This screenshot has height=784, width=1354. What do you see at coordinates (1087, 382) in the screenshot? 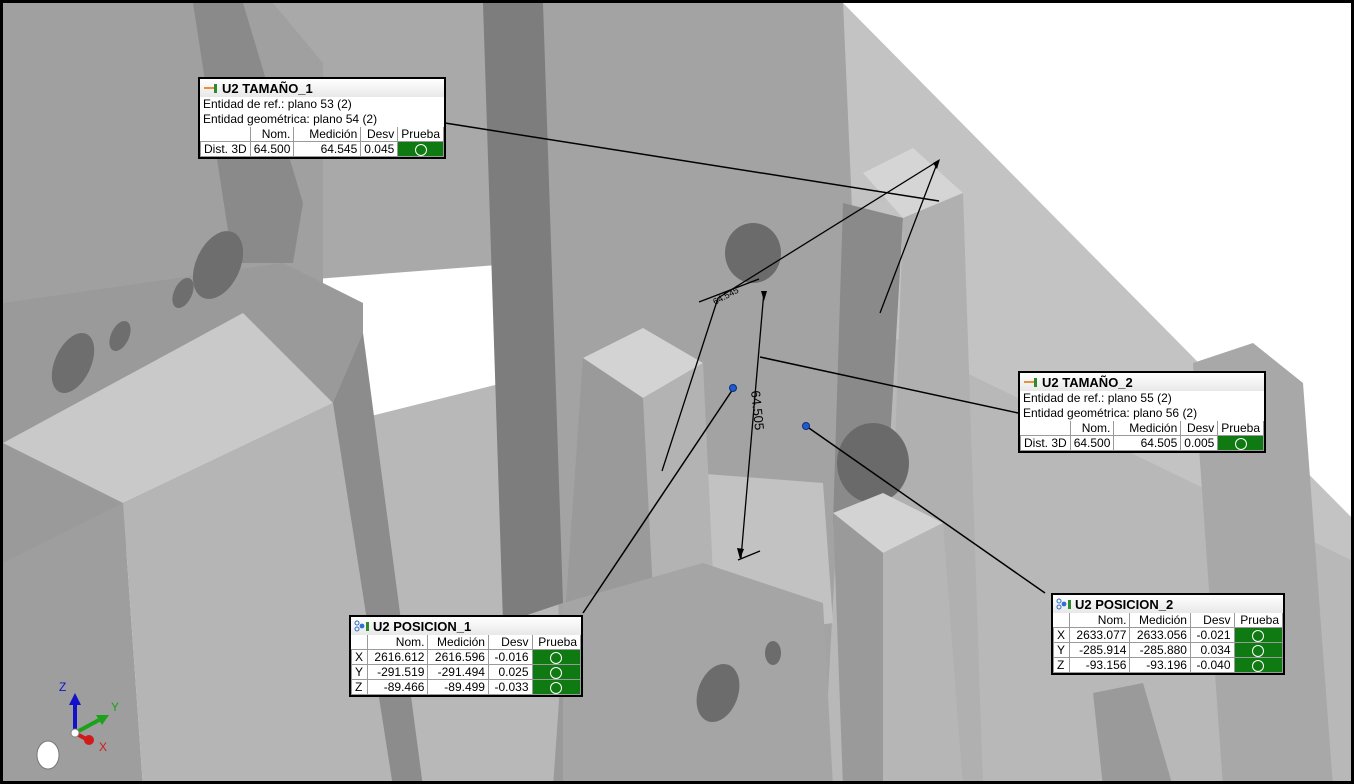
I see `callout-title: U2 TAMAÑO_2` at bounding box center [1087, 382].